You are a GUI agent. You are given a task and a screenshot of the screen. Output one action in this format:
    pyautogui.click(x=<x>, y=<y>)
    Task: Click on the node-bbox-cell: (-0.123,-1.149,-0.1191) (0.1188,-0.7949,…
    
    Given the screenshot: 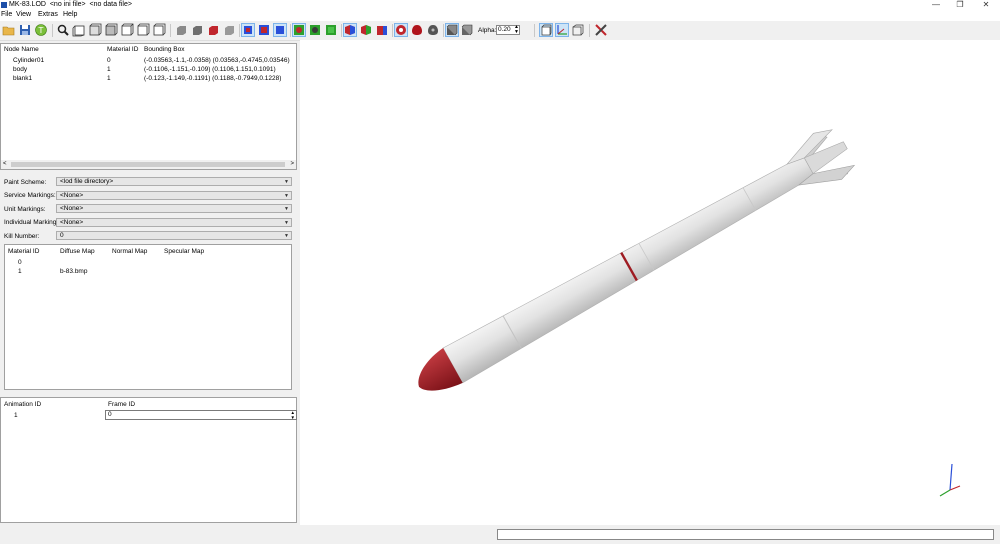 What is the action you would take?
    pyautogui.click(x=212, y=78)
    